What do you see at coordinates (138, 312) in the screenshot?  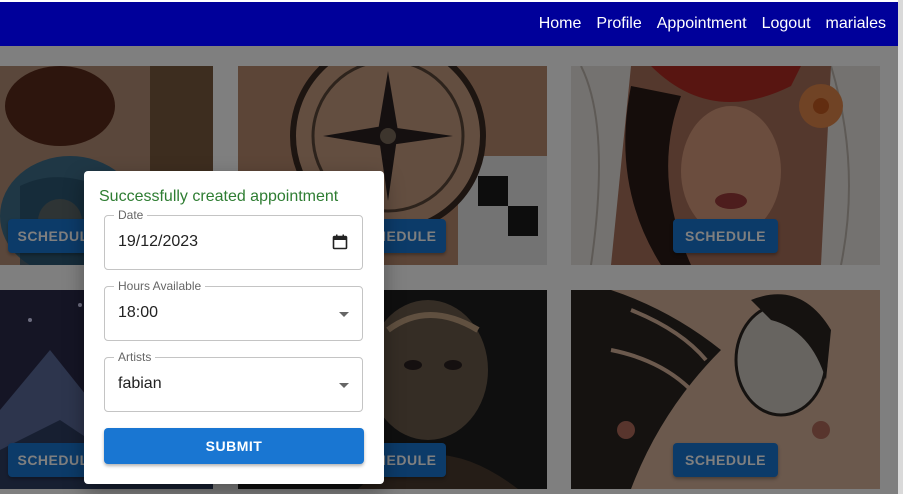 I see `hours-value: 18:00` at bounding box center [138, 312].